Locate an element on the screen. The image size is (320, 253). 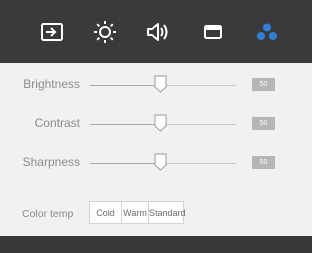
contrast-slider-thumb is located at coordinates (160, 123).